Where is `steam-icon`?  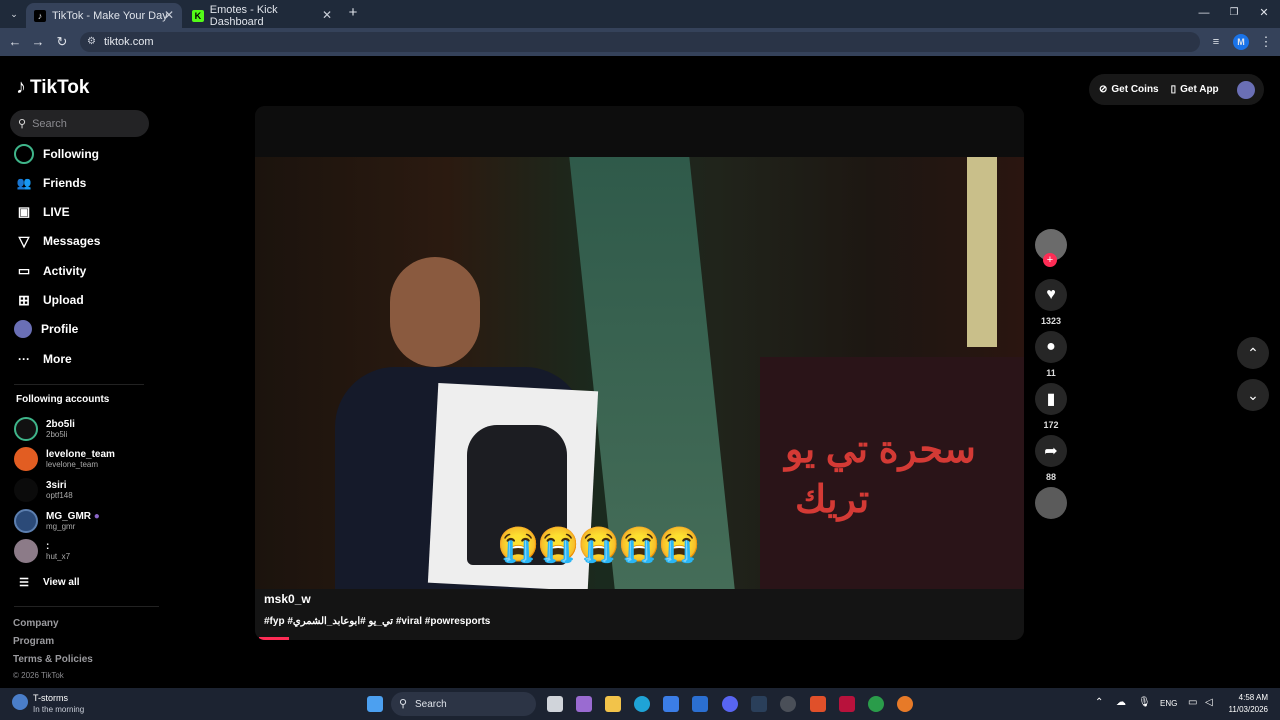 steam-icon is located at coordinates (759, 704).